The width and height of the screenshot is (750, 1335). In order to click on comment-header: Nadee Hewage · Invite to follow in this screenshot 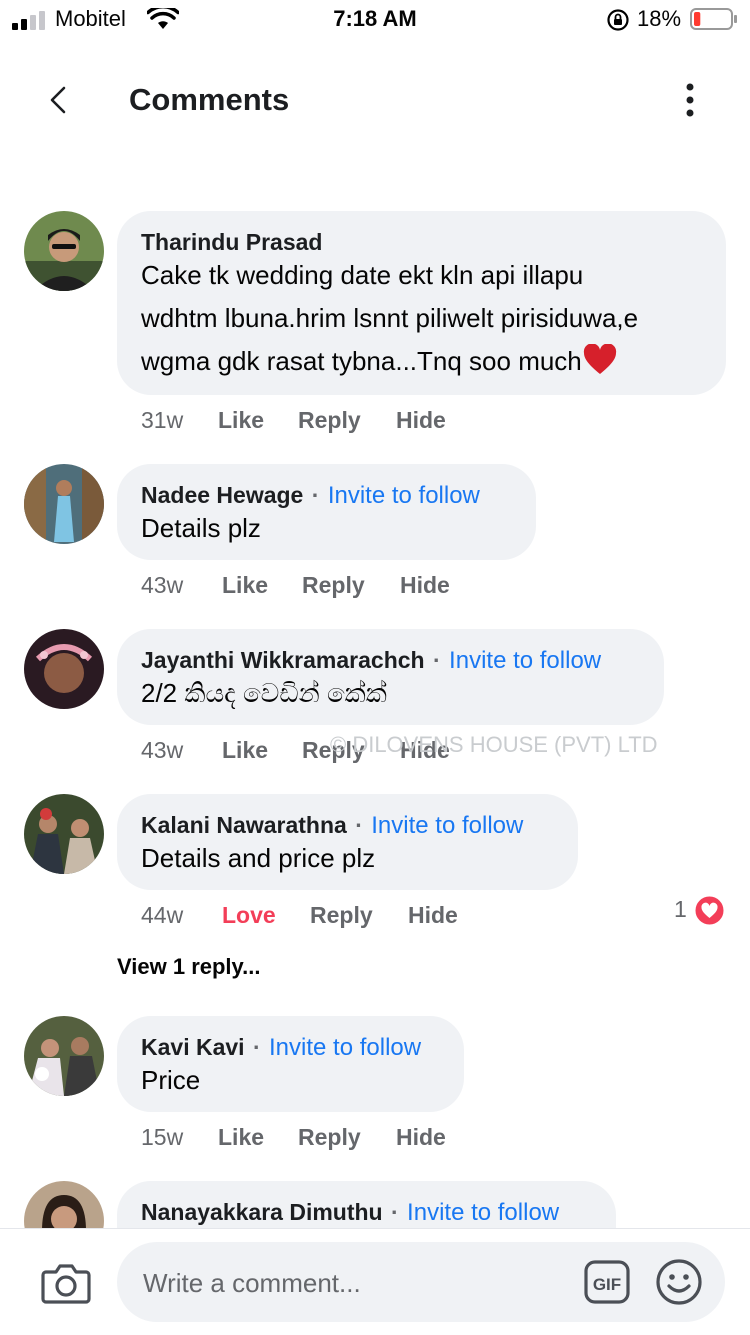, I will do `click(310, 496)`.